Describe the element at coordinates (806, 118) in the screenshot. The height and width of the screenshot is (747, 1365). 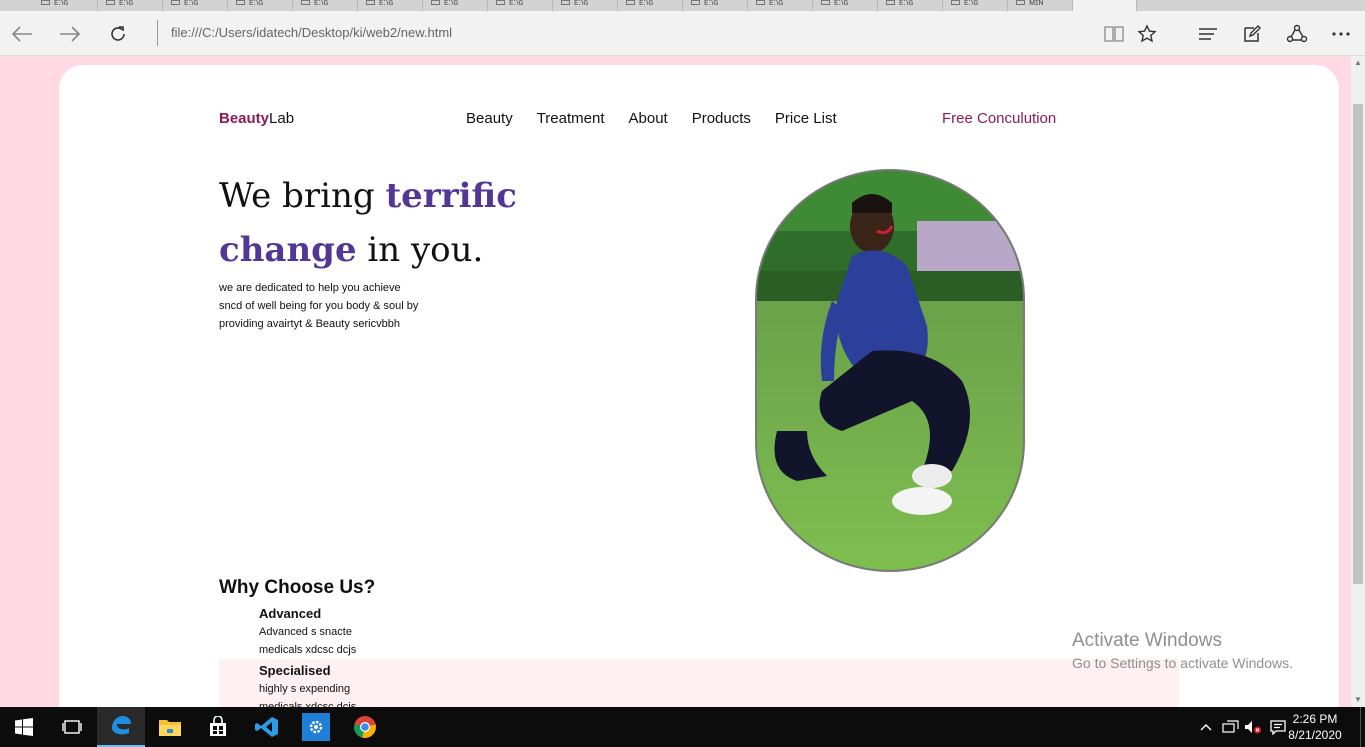
I see `nav-item-price-list: Price List` at that location.